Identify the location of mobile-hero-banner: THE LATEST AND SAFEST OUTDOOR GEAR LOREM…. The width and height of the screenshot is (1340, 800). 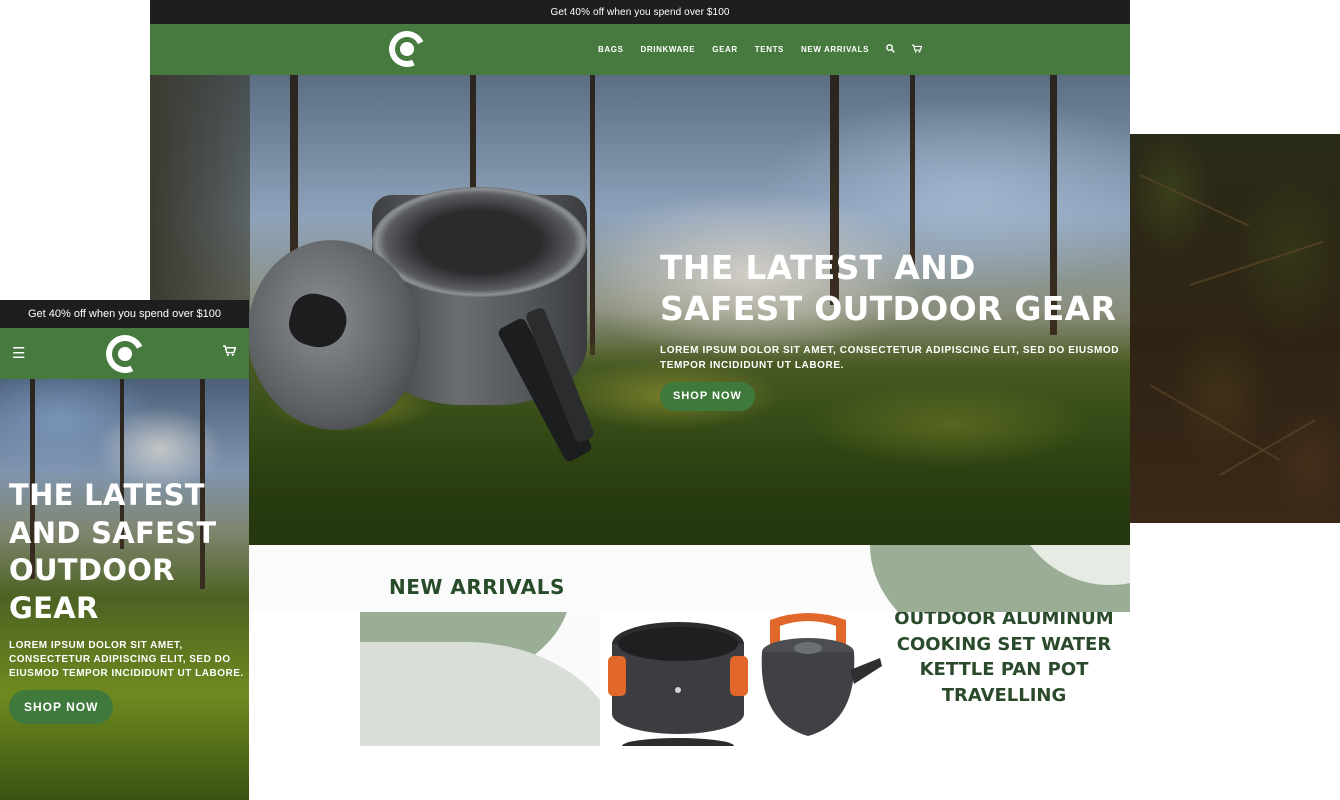
(124, 589).